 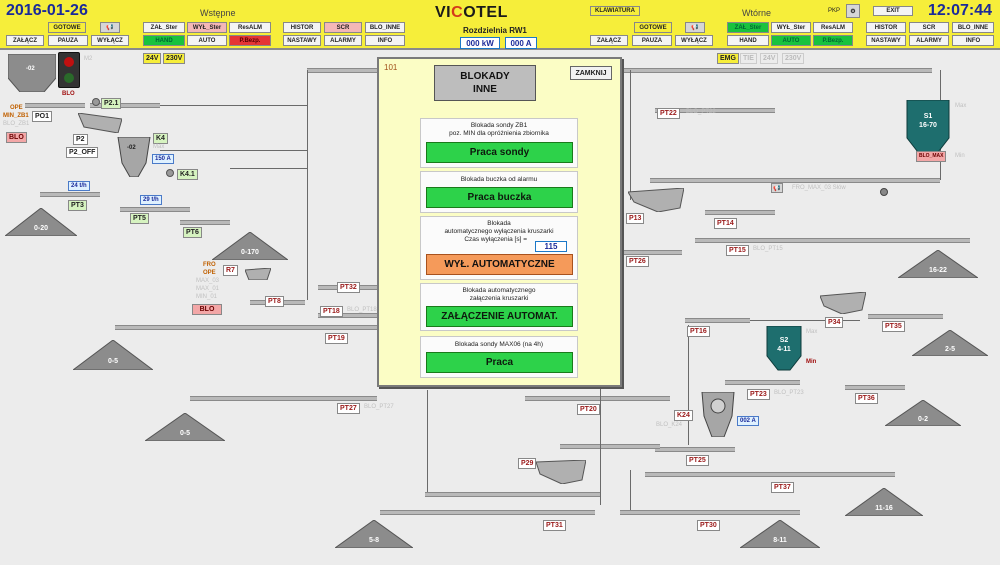 I want to click on switchgear-title: Rozdzielnia RW1, so click(x=495, y=30).